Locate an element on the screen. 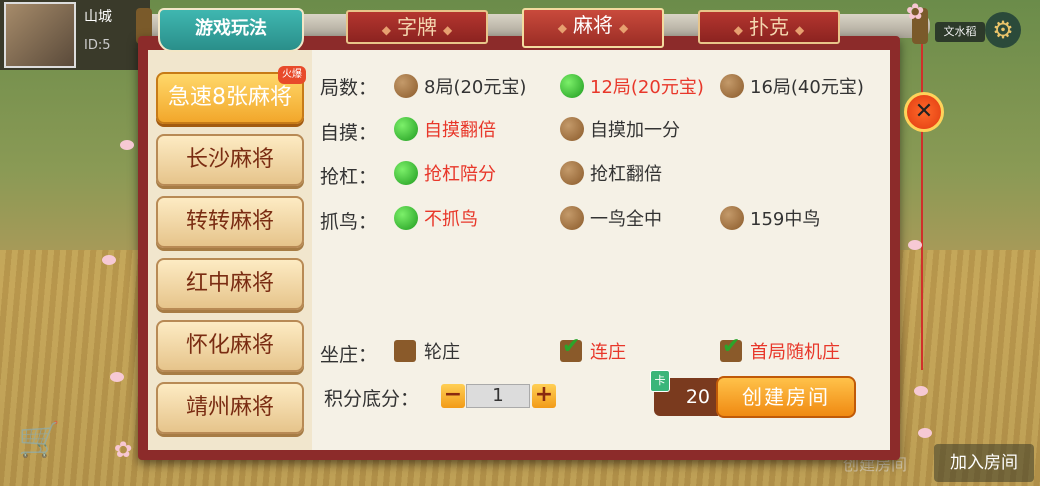 The image size is (1040, 486). sidebar-item-label: 怀化麻将 is located at coordinates (229, 345).